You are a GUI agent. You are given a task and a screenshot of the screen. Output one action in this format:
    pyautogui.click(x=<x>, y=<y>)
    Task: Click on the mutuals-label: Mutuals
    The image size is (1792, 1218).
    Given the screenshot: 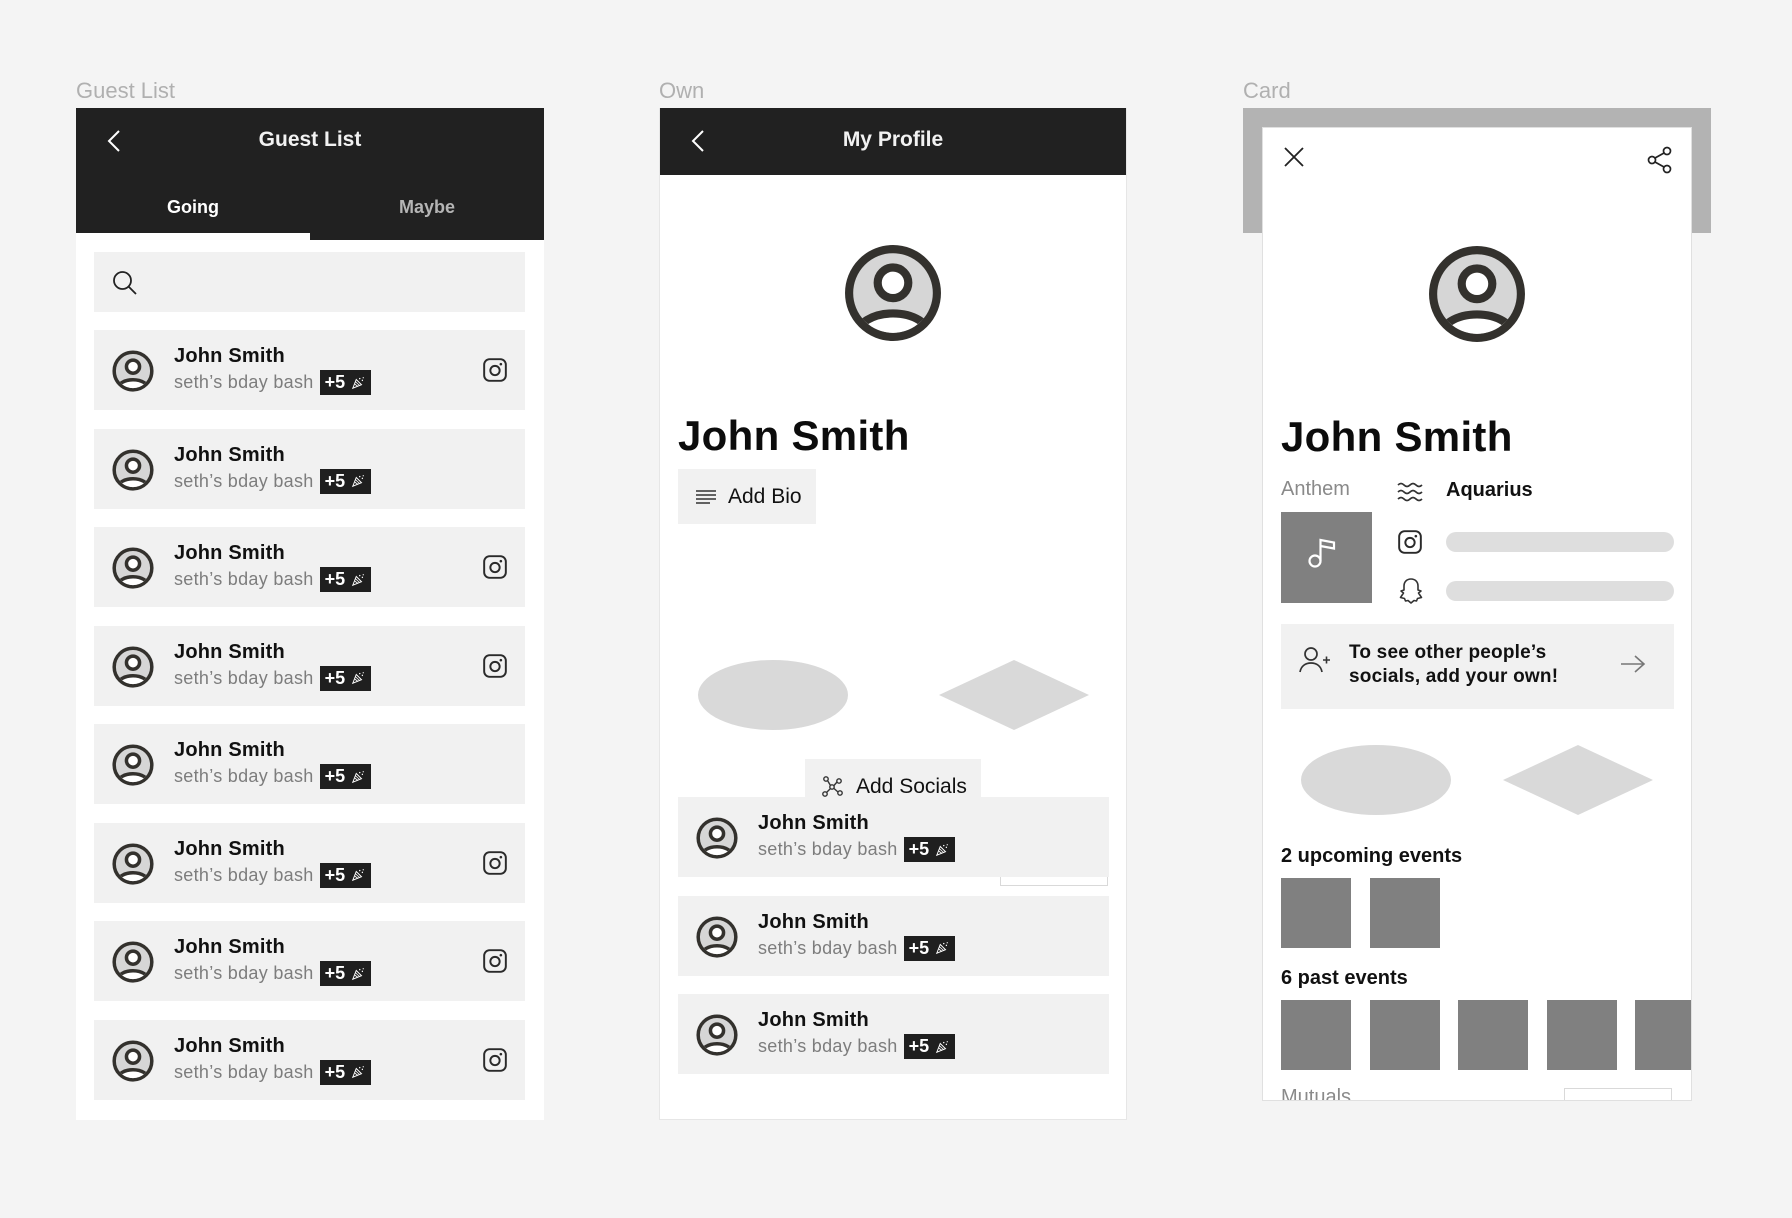 What is the action you would take?
    pyautogui.click(x=1316, y=1093)
    